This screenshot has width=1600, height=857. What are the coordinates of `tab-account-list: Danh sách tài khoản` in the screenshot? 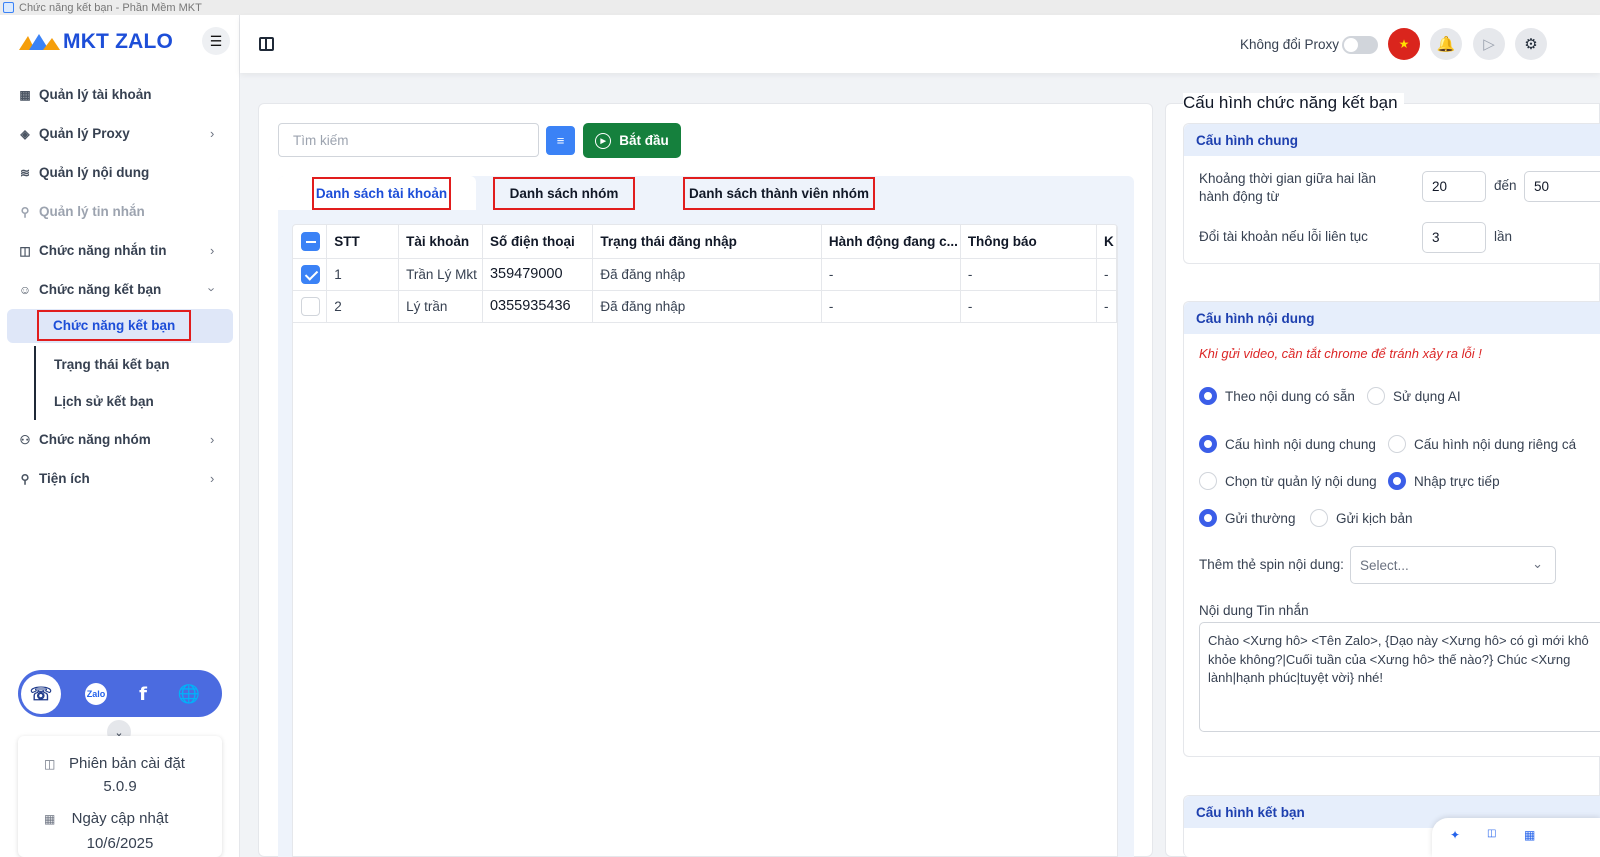 It's located at (381, 193).